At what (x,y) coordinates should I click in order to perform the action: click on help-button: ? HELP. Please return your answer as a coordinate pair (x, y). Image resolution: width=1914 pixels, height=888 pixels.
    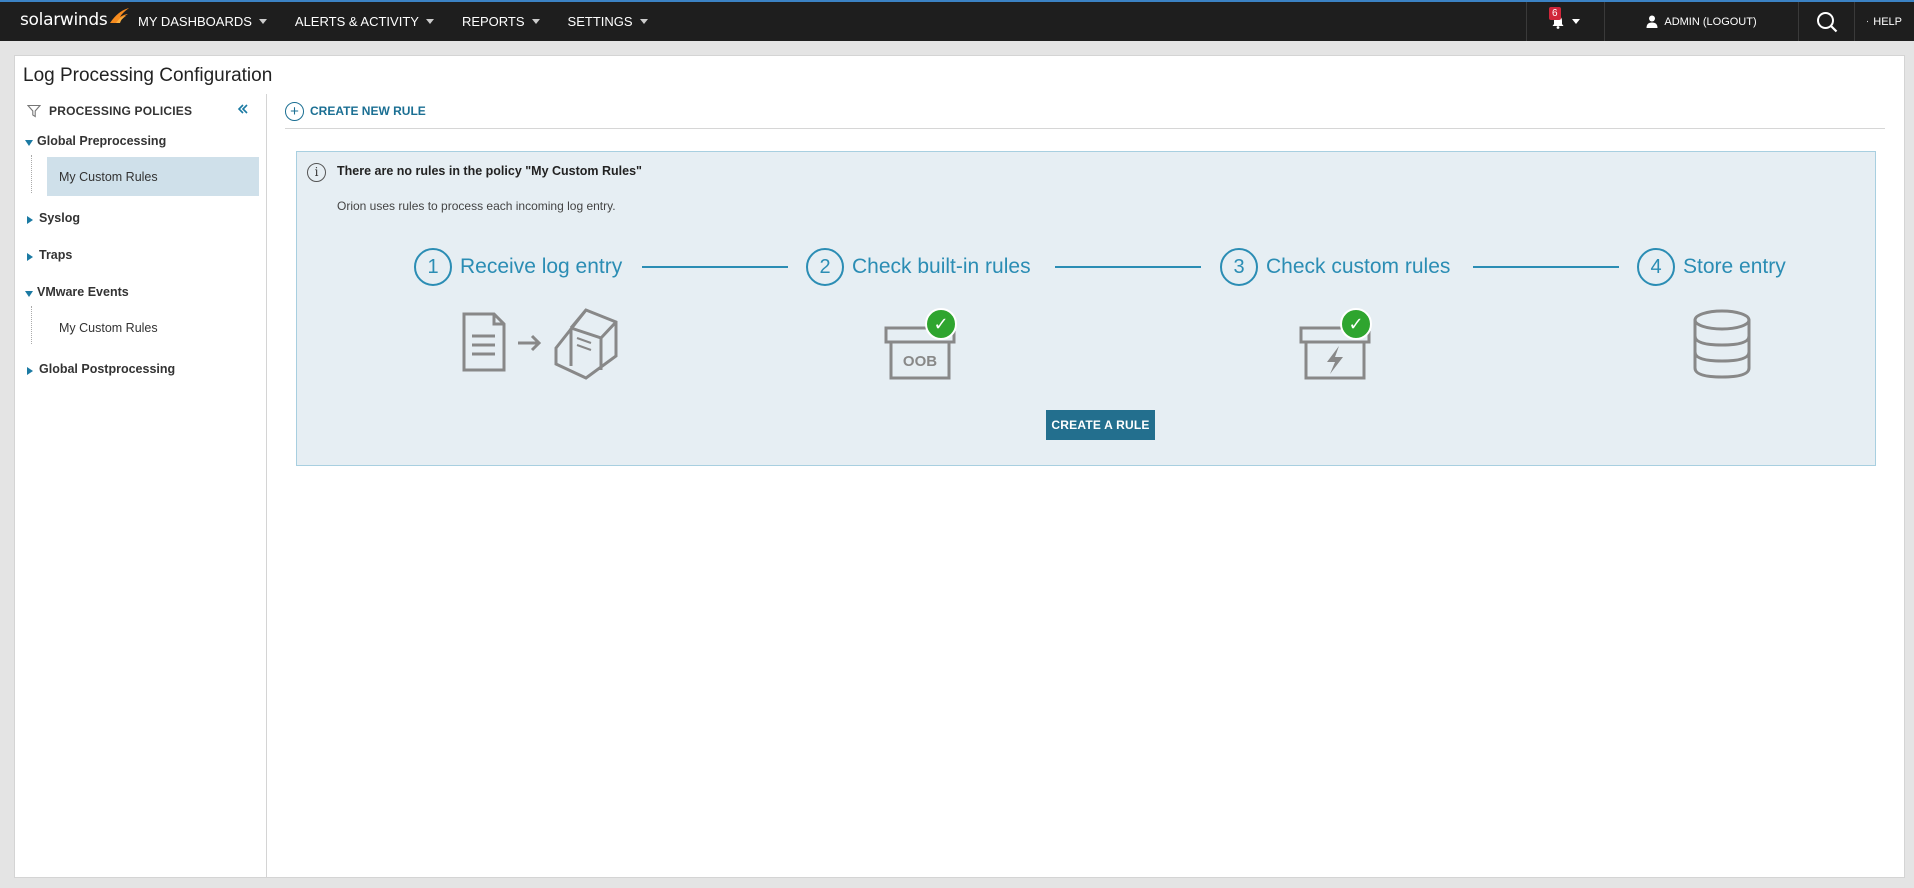
    Looking at the image, I should click on (1884, 21).